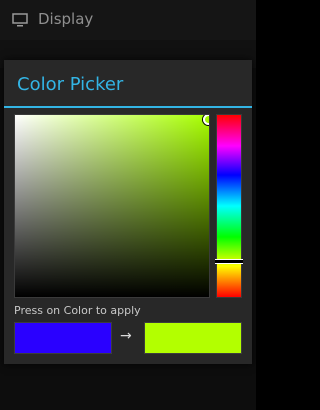  What do you see at coordinates (229, 261) in the screenshot?
I see `hue-slider-handle` at bounding box center [229, 261].